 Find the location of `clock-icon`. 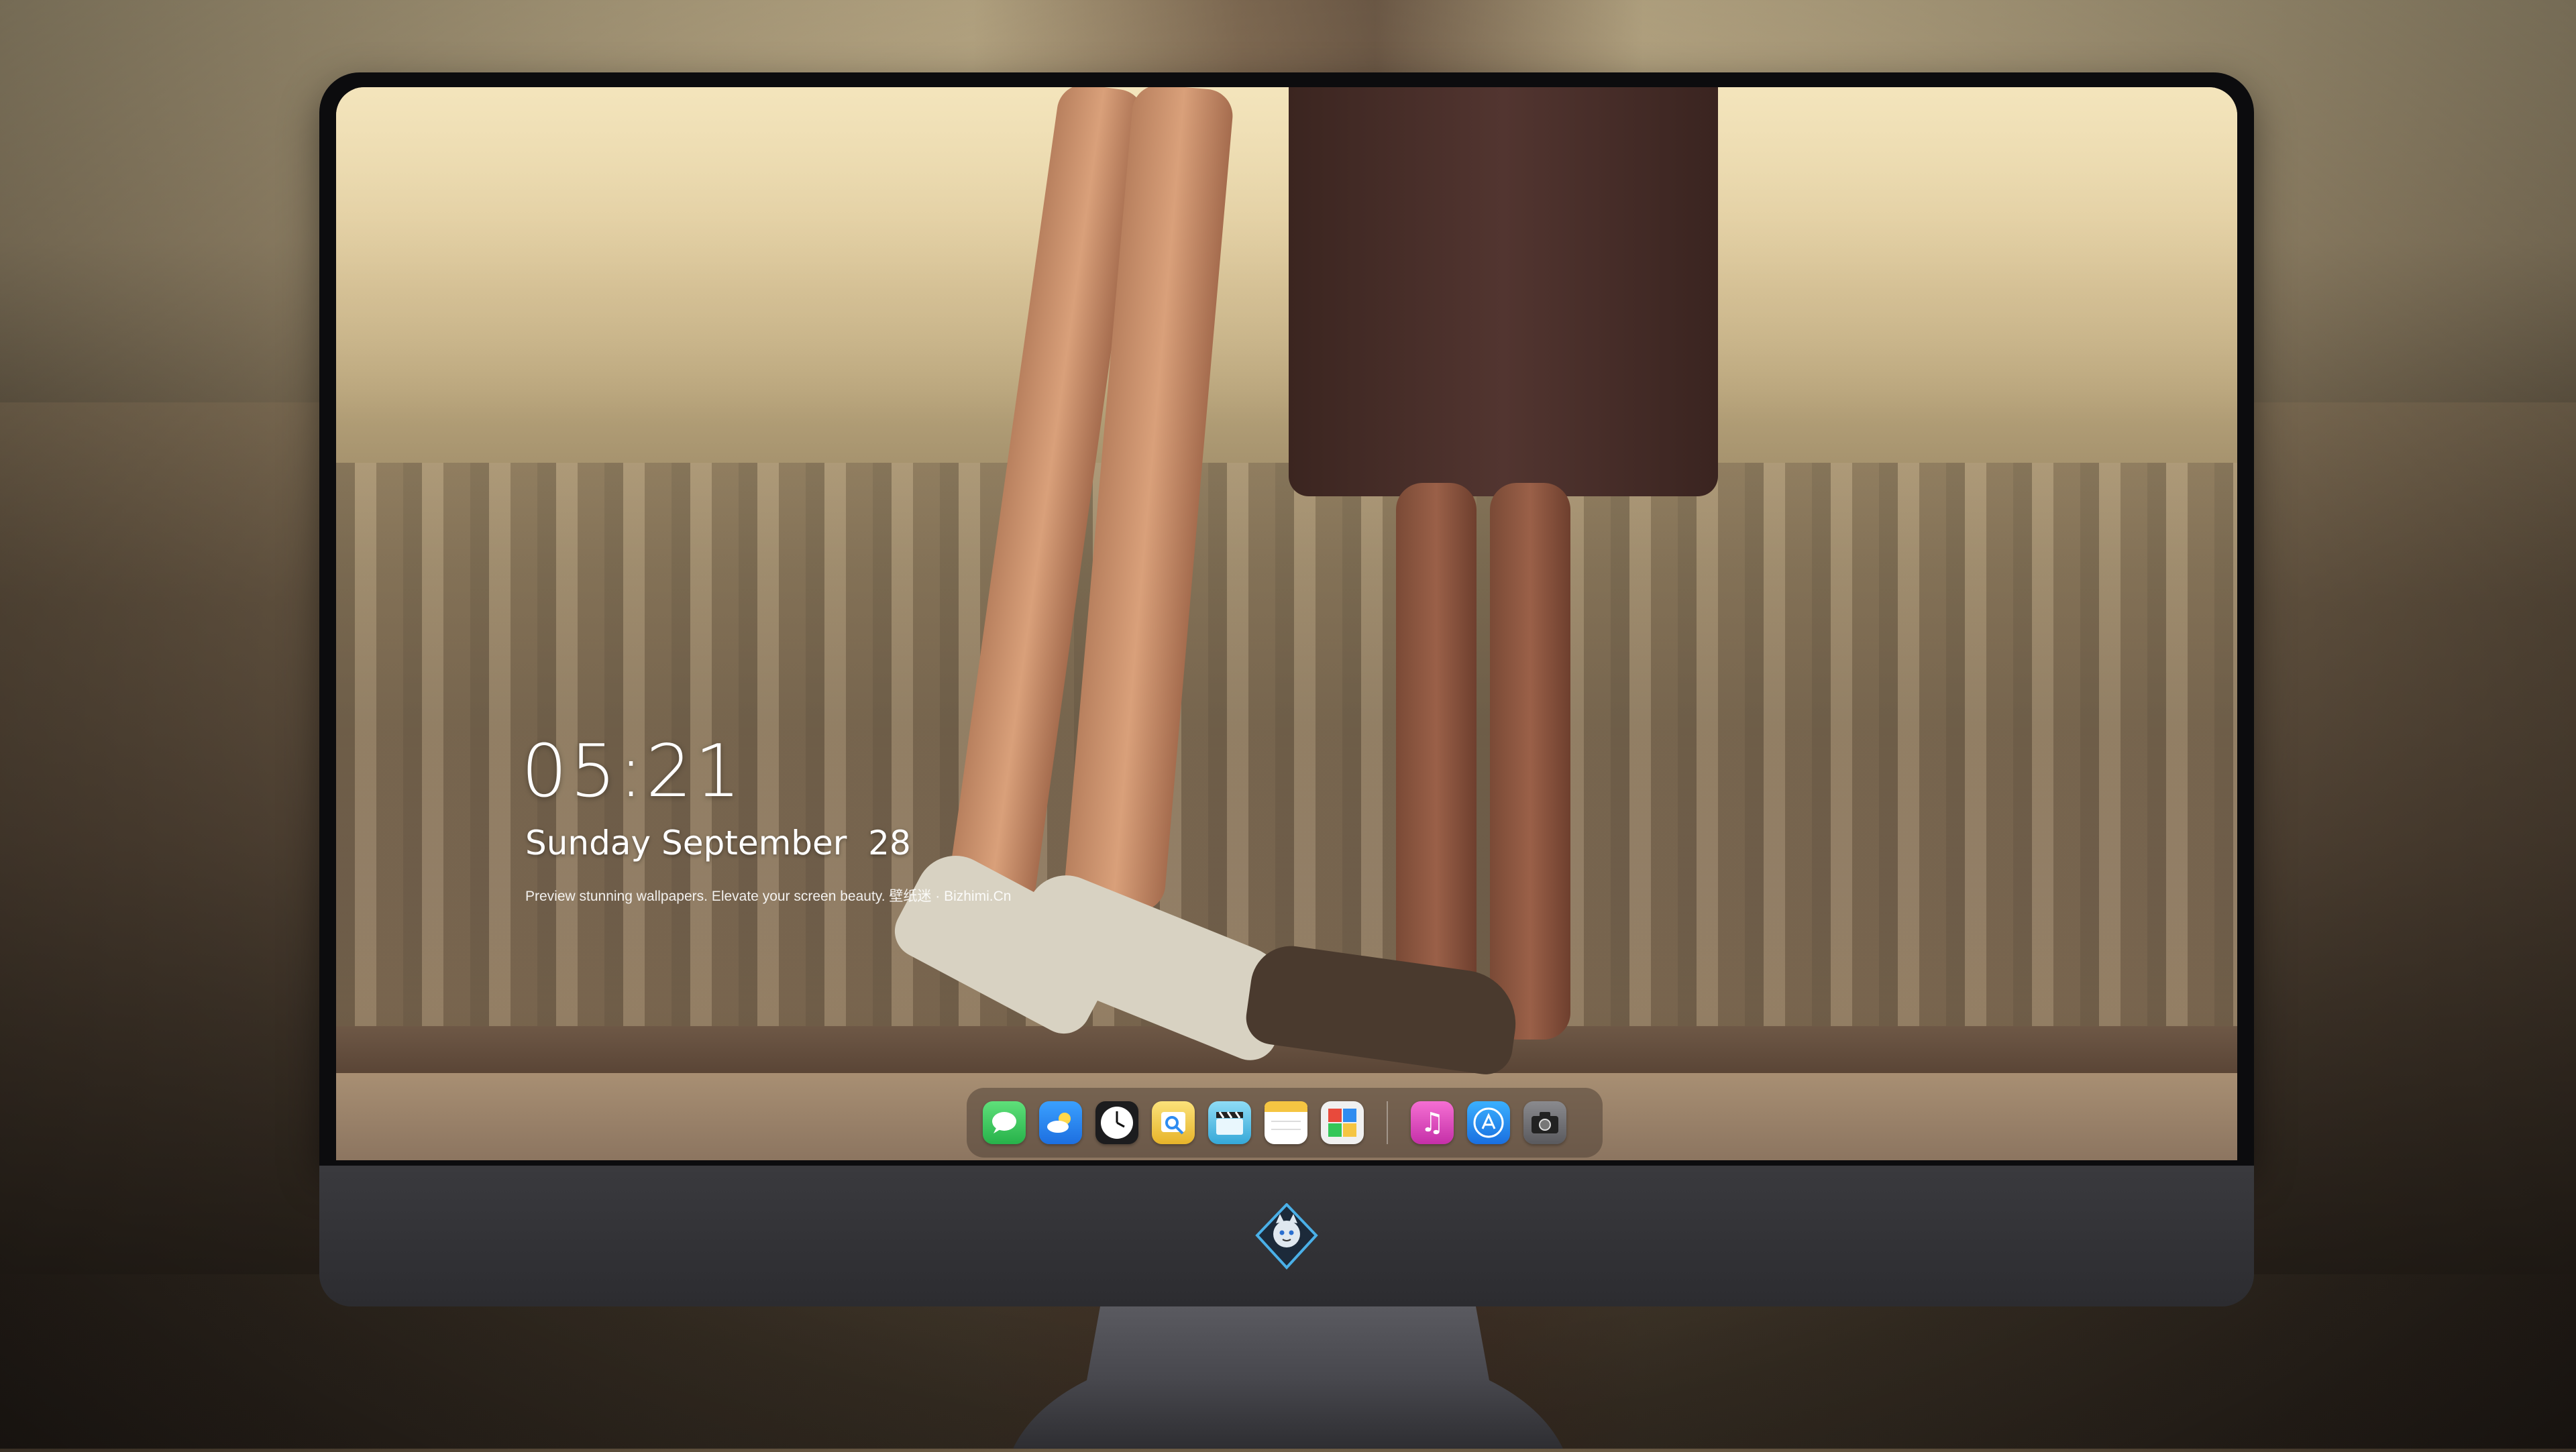

clock-icon is located at coordinates (1116, 1122).